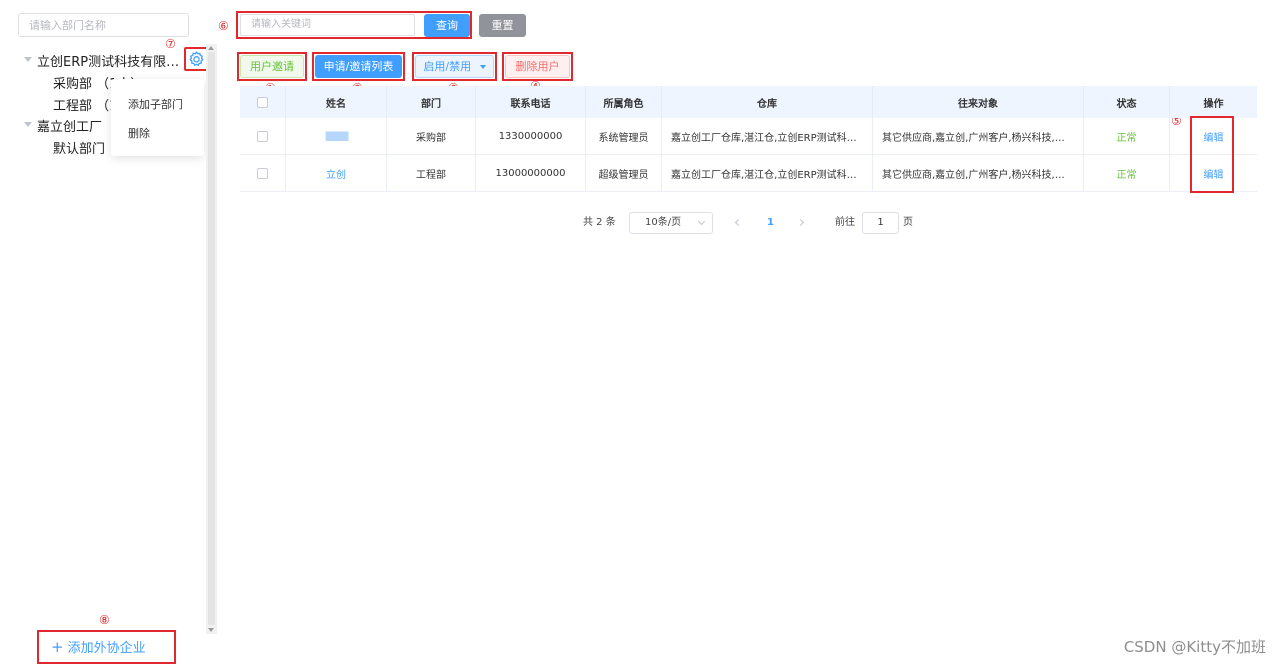 This screenshot has height=667, width=1280. I want to click on goto-page-input: 1, so click(880, 223).